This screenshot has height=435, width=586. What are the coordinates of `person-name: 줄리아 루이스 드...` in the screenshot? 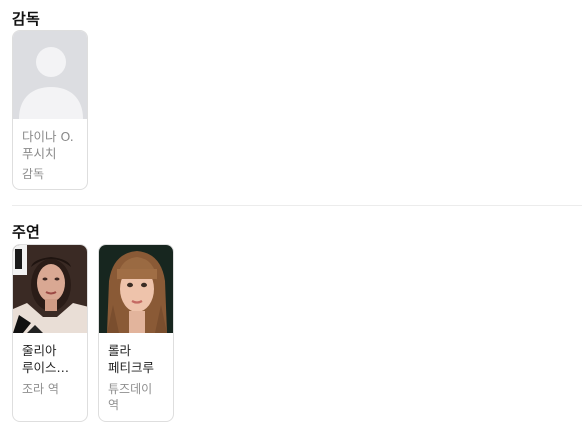 It's located at (39, 359).